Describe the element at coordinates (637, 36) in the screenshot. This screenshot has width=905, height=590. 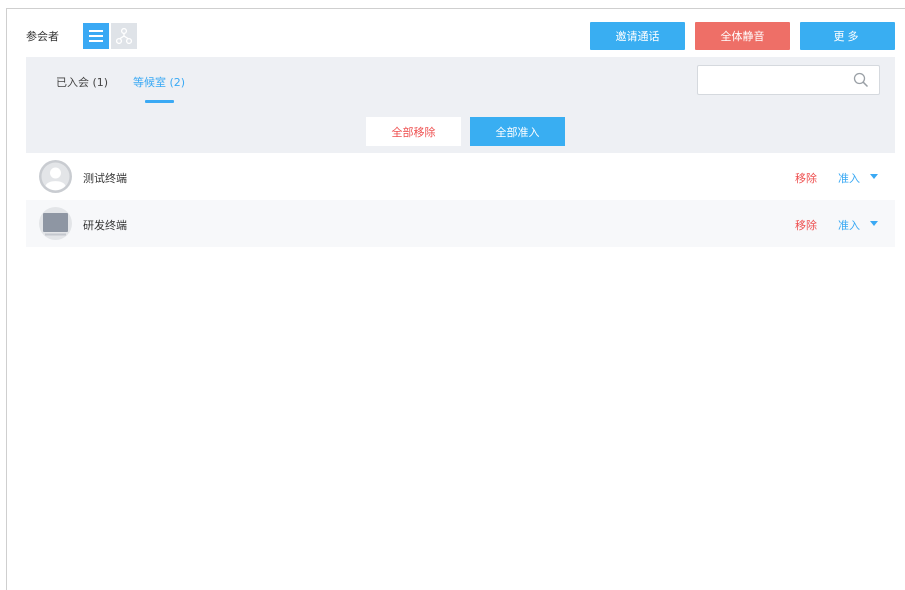
I see `invite-call-button: 邀请通话` at that location.